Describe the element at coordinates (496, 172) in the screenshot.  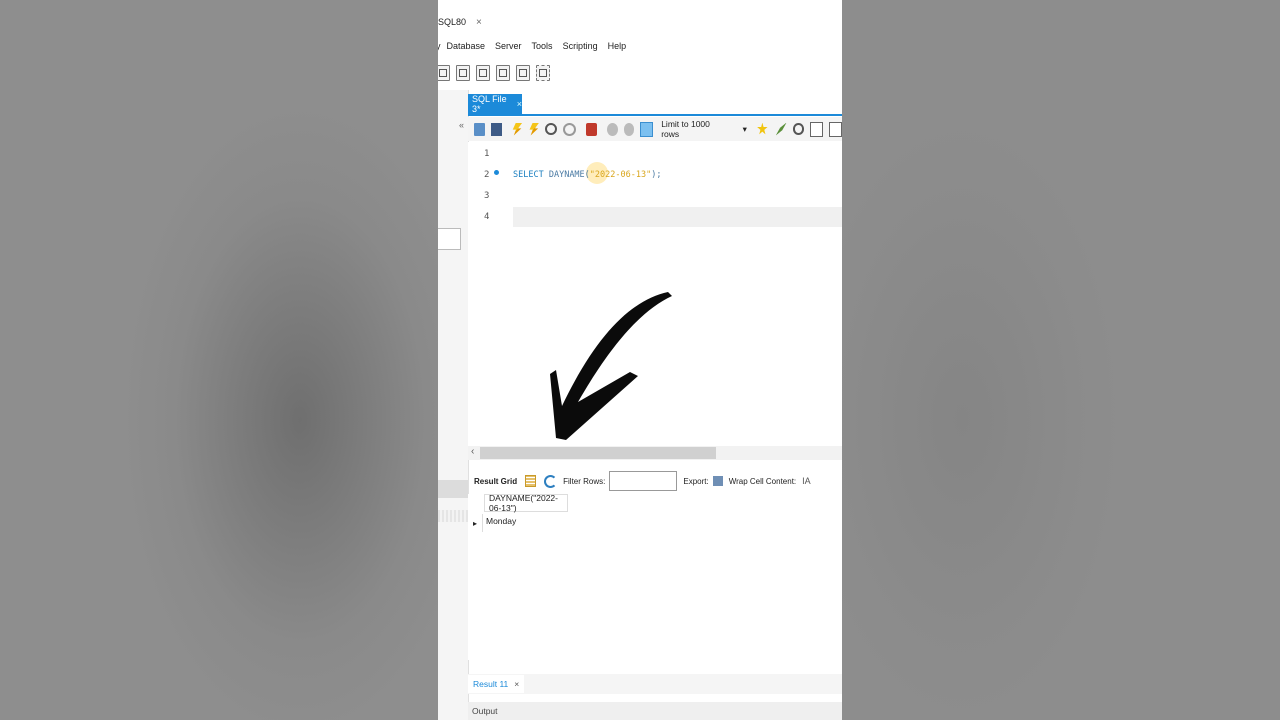
I see `statement-marker-icon` at that location.